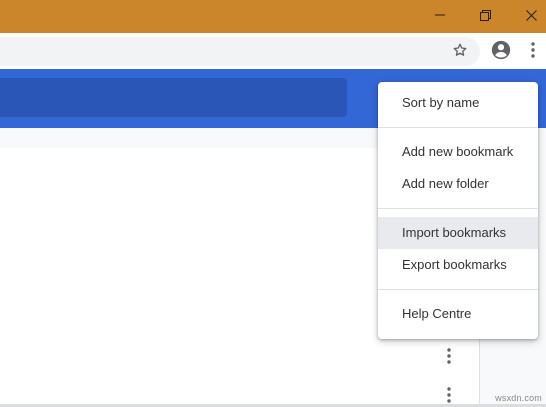 The image size is (546, 407). I want to click on browser-toolbar, so click(273, 51).